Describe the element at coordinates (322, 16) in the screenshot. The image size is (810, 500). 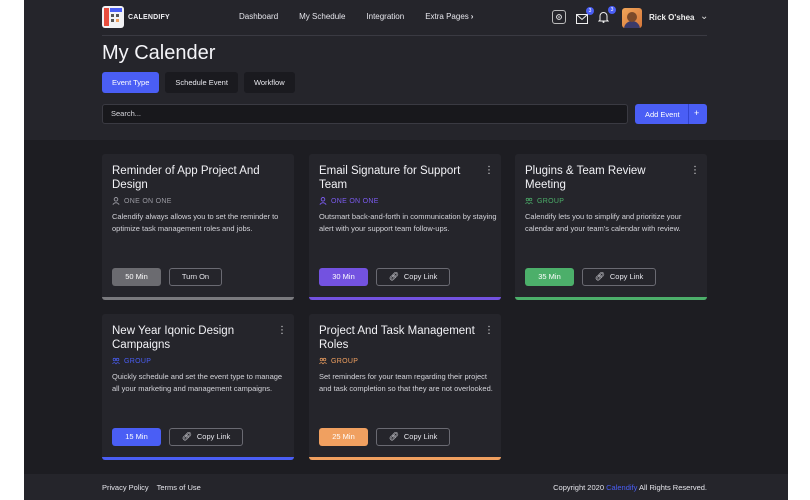
I see `nav-my-schedule: My Schedule` at that location.